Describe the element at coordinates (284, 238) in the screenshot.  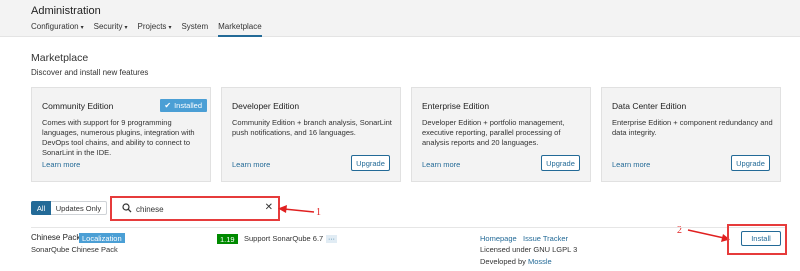
I see `version-support-text: Support SonarQube 6.7` at that location.